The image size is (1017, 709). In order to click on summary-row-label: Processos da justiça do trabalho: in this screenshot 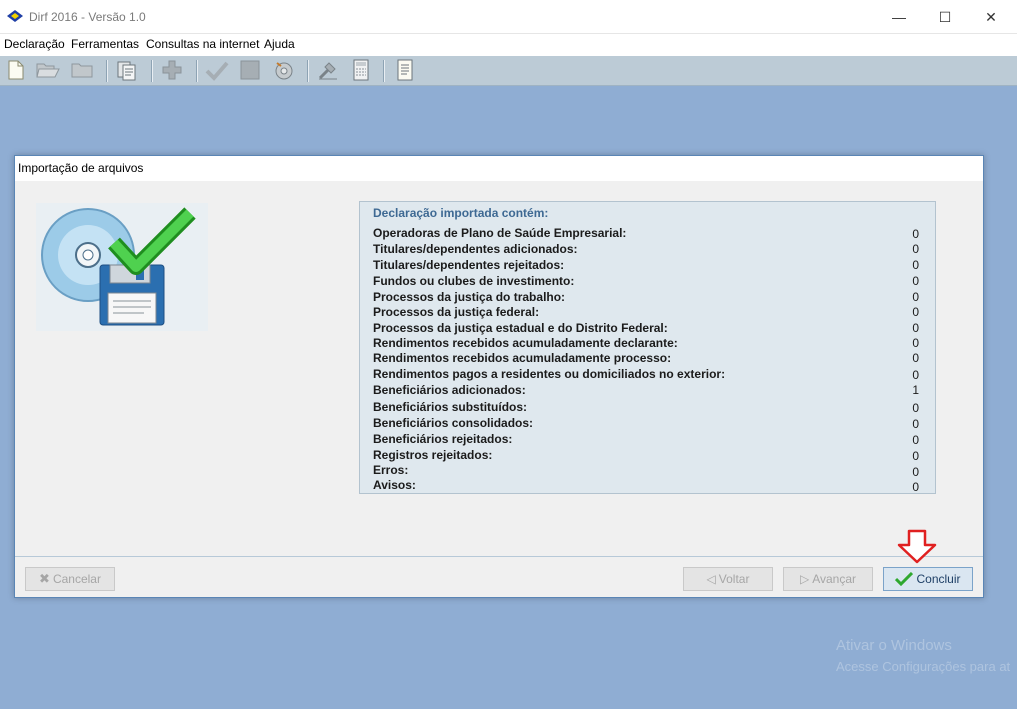, I will do `click(469, 297)`.